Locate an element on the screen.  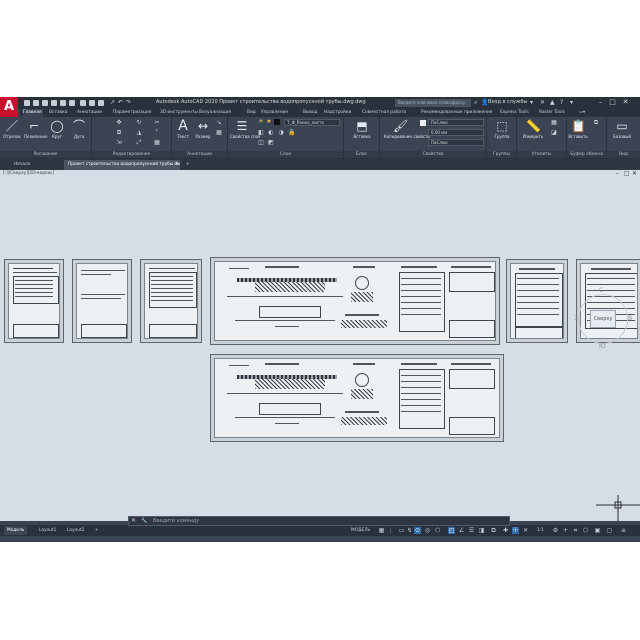
layer-freeze-icon: ★ is located at coordinates (269, 122).